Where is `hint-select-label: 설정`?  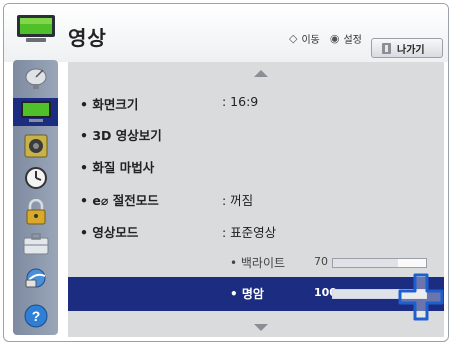
hint-select-label: 설정 is located at coordinates (352, 40).